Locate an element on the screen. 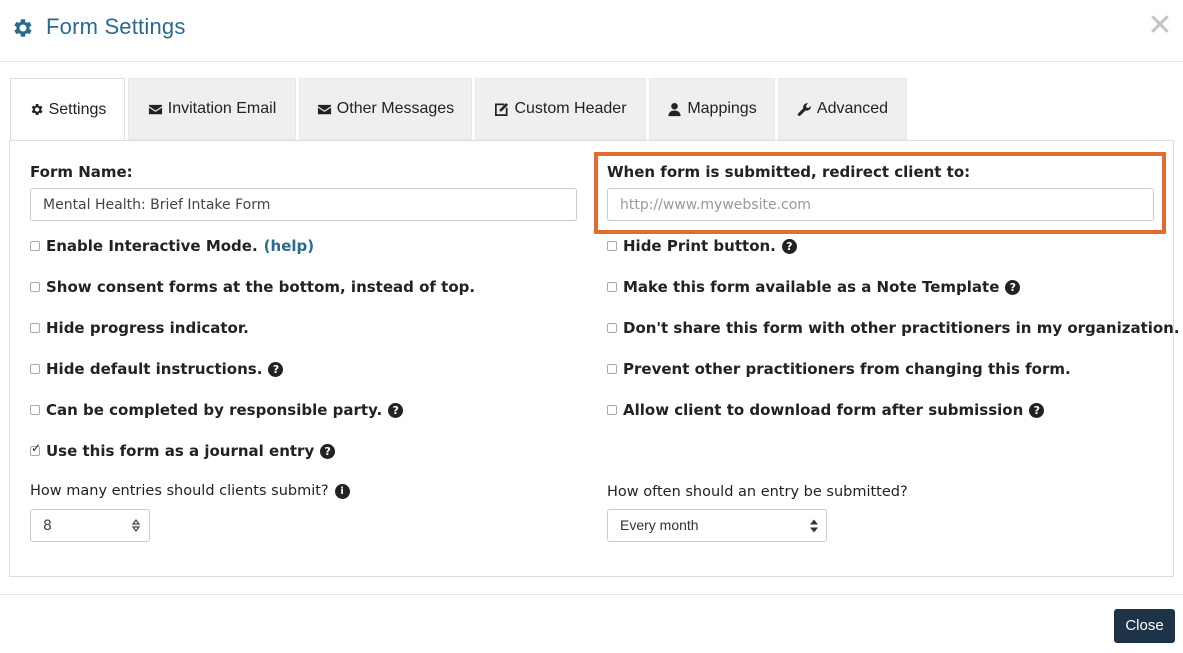  option-hide-progress-indicator: Hide progress indicator. is located at coordinates (139, 328).